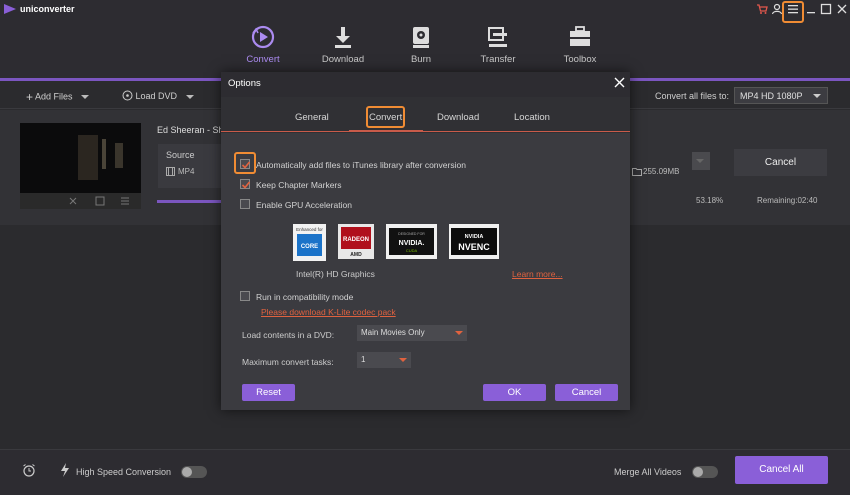 This screenshot has height=495, width=850. Describe the element at coordinates (393, 332) in the screenshot. I see `dvd-load-value: Main Movies Only` at that location.